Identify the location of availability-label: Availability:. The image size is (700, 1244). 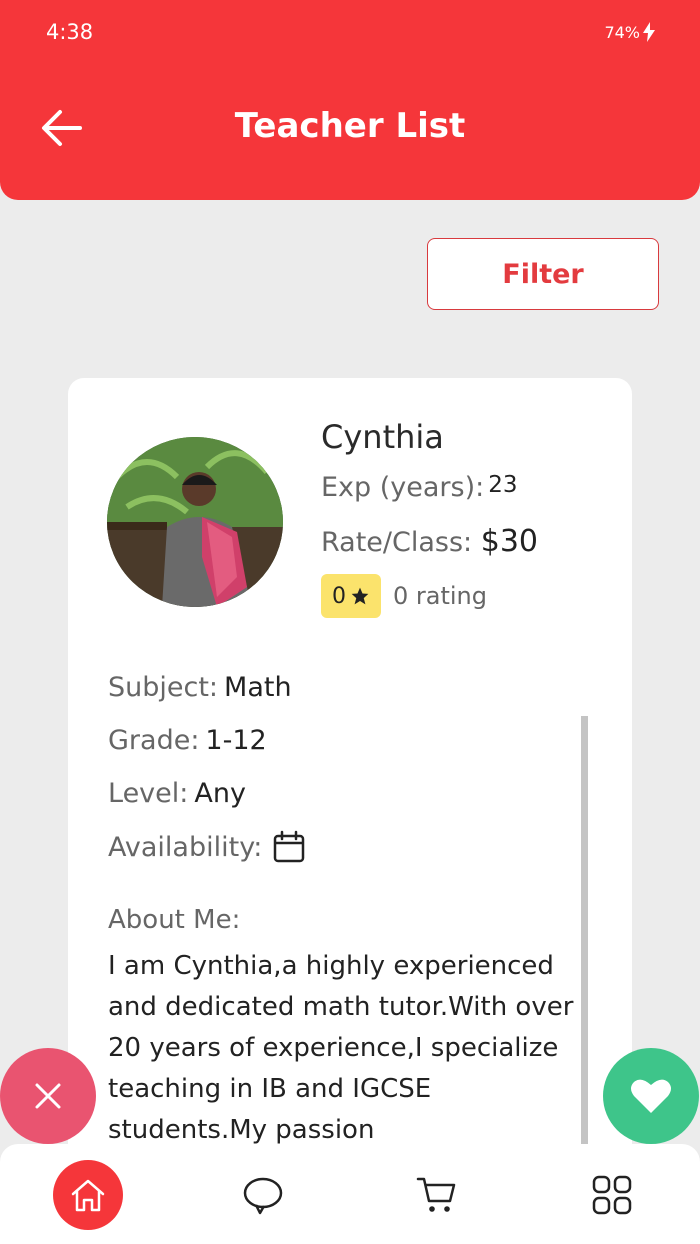
(185, 847).